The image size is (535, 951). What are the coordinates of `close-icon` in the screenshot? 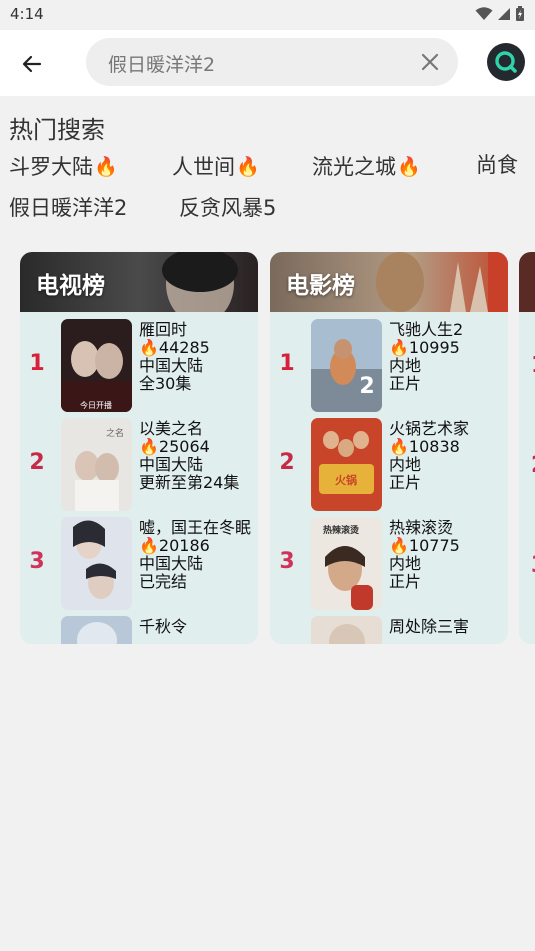 It's located at (430, 62).